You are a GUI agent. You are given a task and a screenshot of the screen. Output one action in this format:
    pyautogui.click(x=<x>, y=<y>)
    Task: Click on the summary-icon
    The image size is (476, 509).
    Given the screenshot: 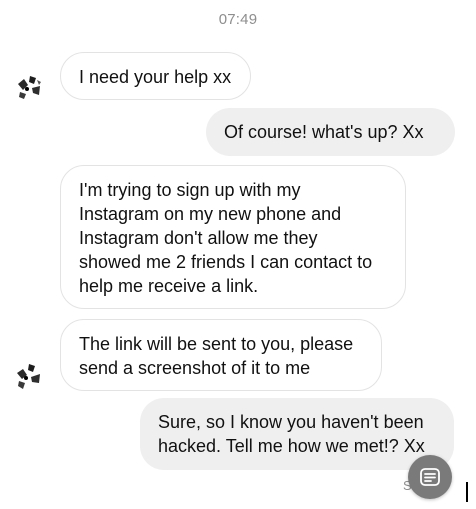 What is the action you would take?
    pyautogui.click(x=430, y=477)
    